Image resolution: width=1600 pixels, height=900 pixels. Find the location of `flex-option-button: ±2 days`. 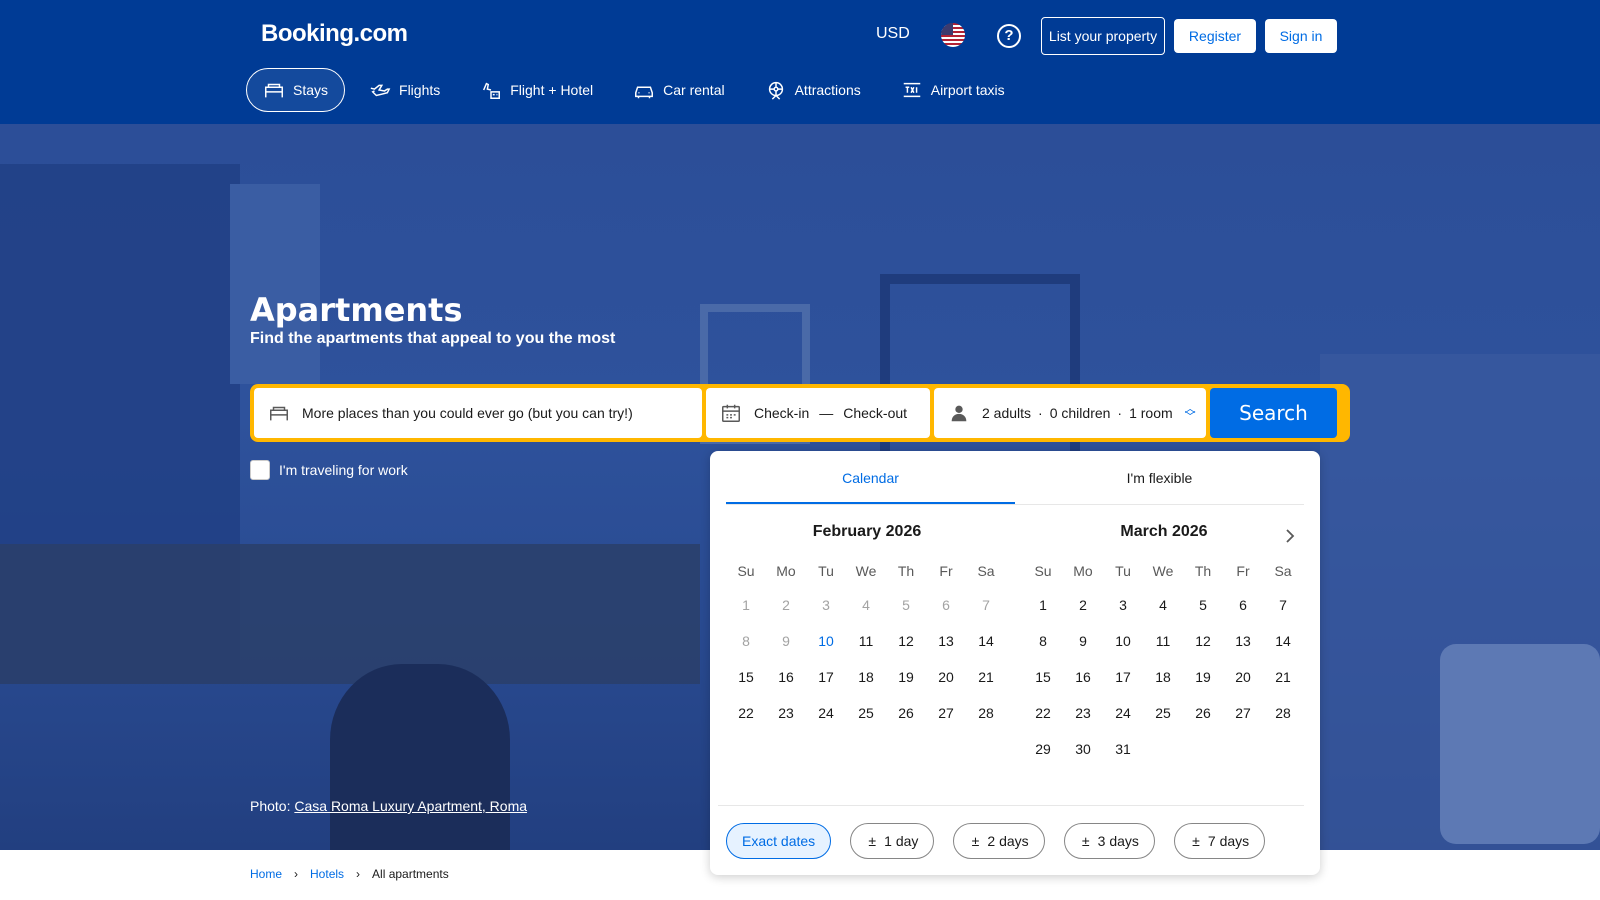

flex-option-button: ±2 days is located at coordinates (999, 841).